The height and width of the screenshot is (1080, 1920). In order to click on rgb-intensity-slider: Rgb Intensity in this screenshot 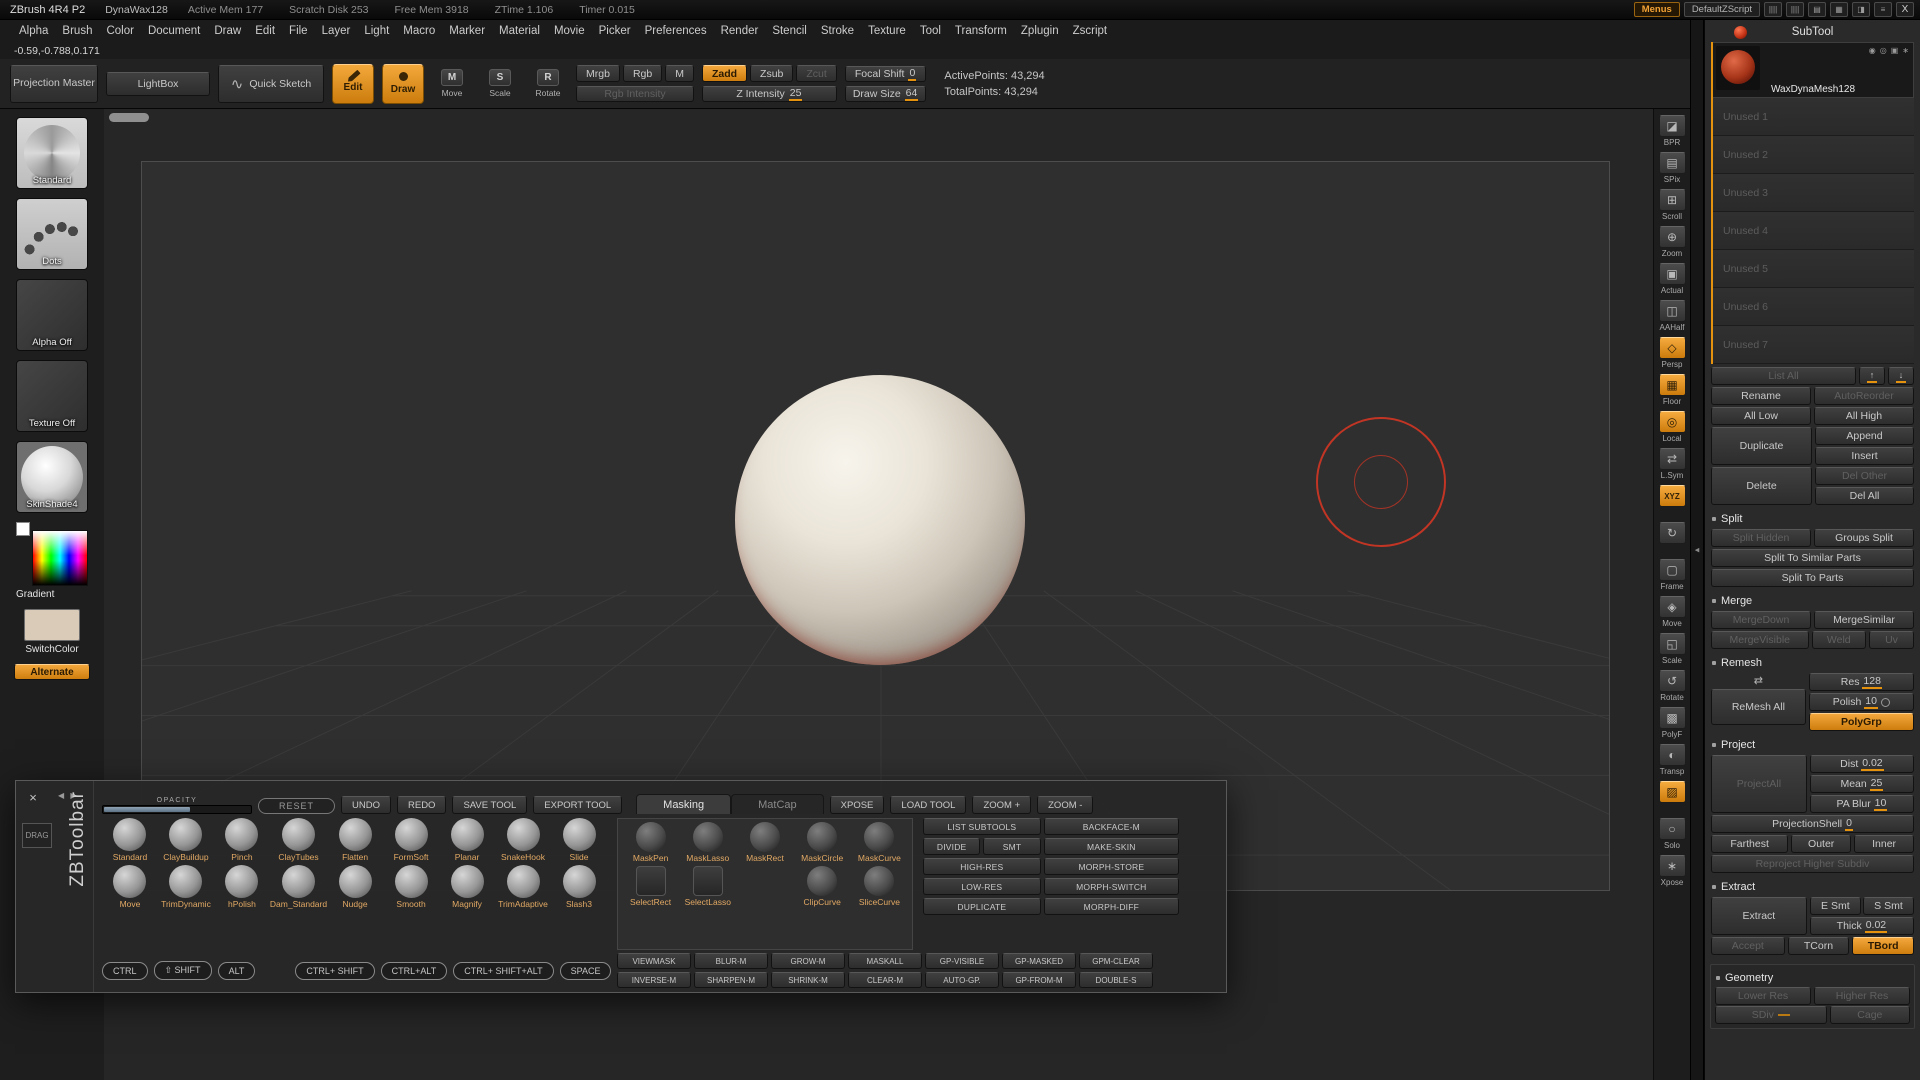, I will do `click(635, 94)`.